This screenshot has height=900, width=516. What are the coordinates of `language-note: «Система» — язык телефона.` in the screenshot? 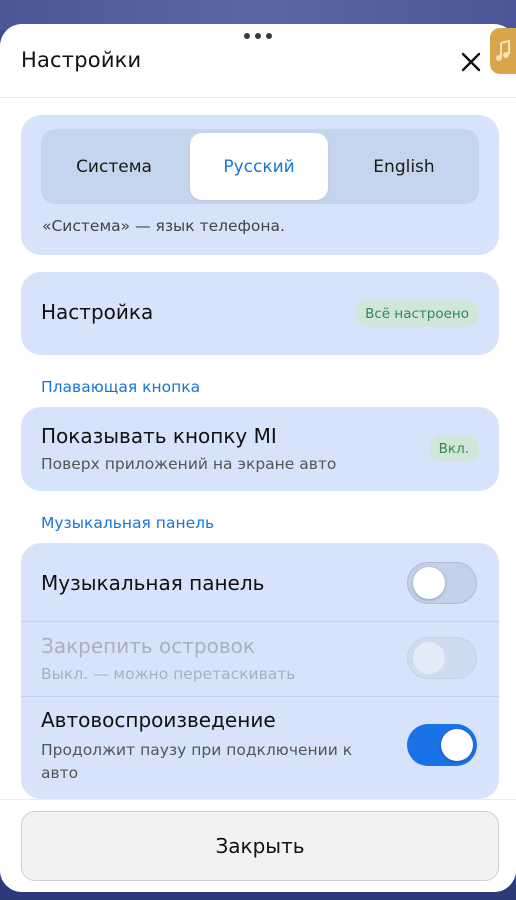 It's located at (163, 226).